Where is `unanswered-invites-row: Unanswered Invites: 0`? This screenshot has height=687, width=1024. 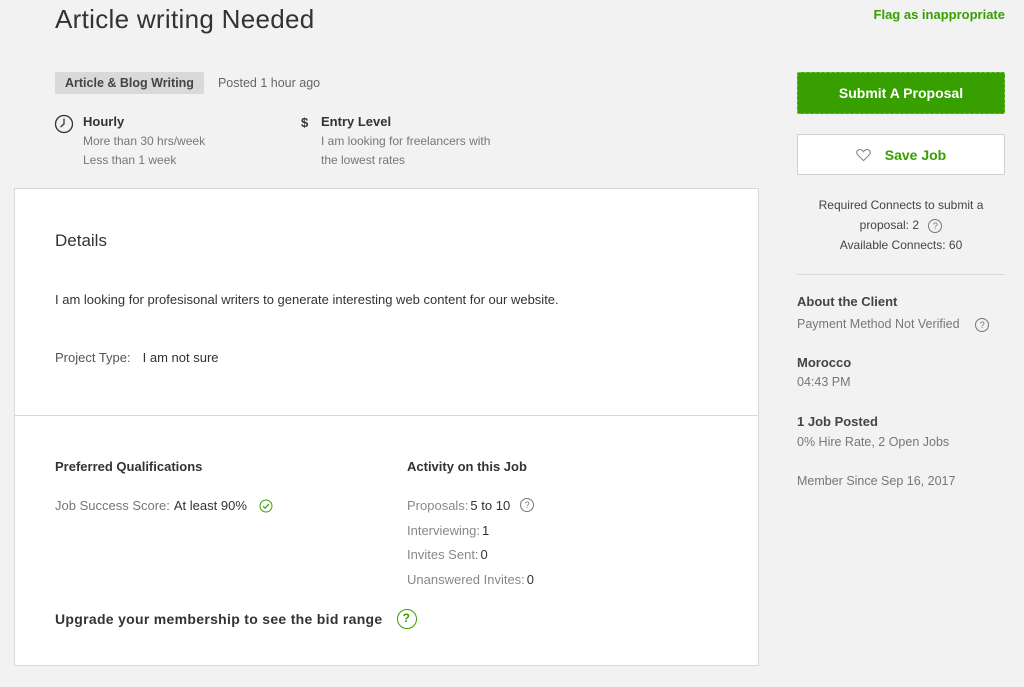
unanswered-invites-row: Unanswered Invites: 0 is located at coordinates (470, 584).